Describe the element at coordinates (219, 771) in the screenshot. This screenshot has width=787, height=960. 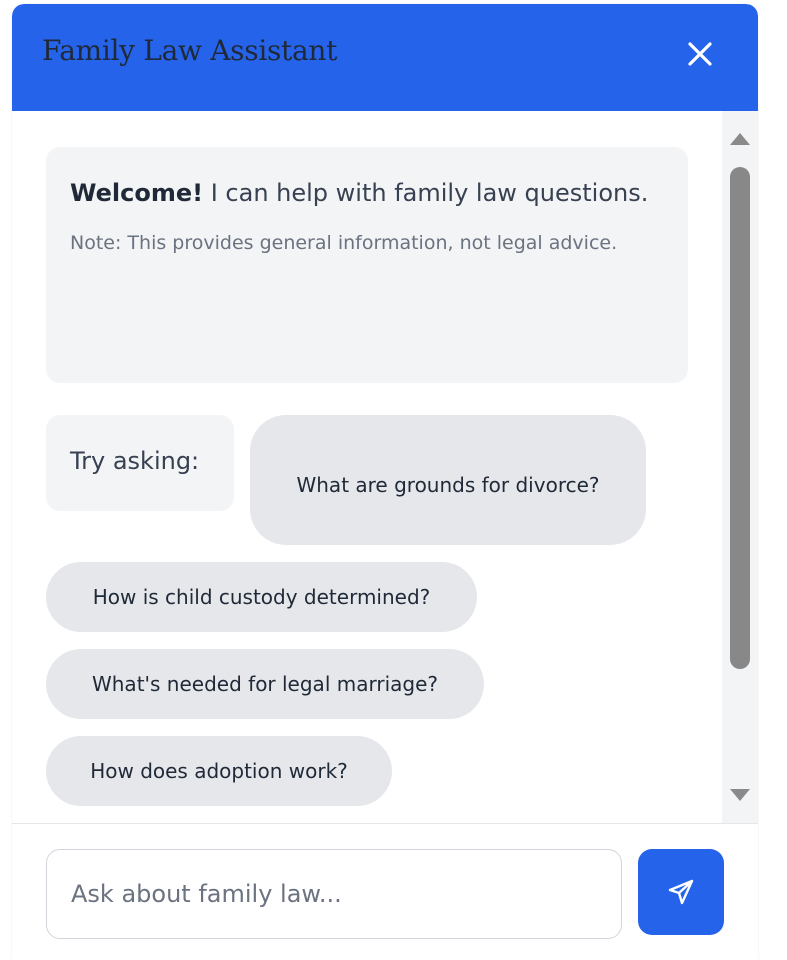
I see `suggestion-chip: How does adoption work?` at that location.